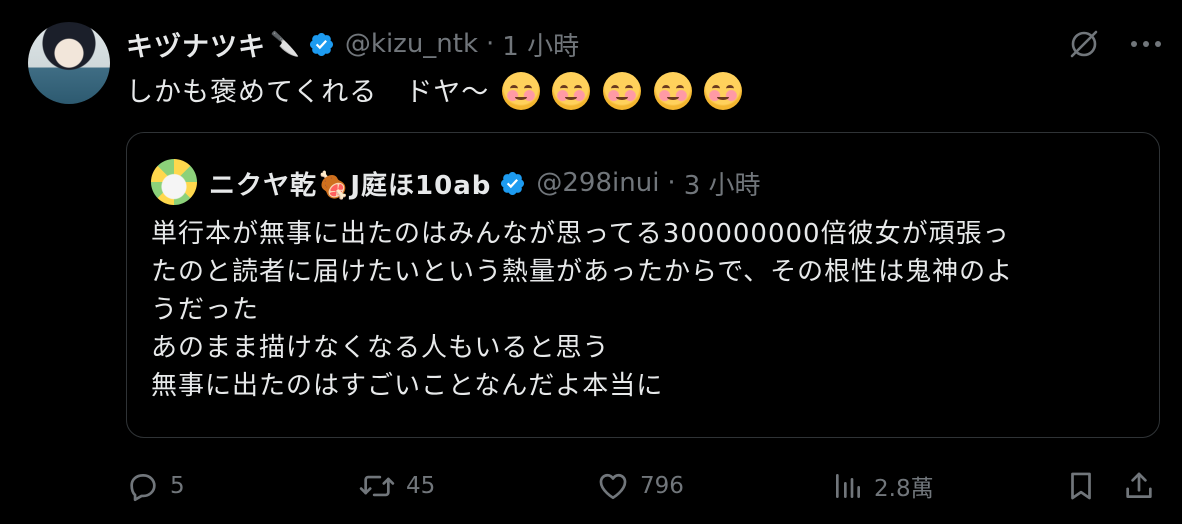 The width and height of the screenshot is (1182, 524). I want to click on bookmark-icon, so click(1081, 486).